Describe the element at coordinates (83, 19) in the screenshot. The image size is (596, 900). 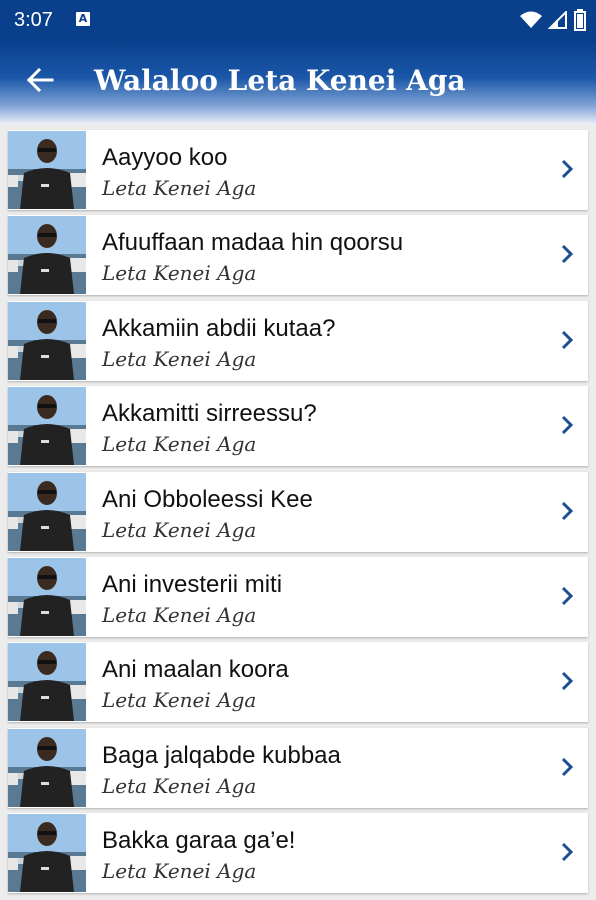
I see `notification-a-icon: A` at that location.